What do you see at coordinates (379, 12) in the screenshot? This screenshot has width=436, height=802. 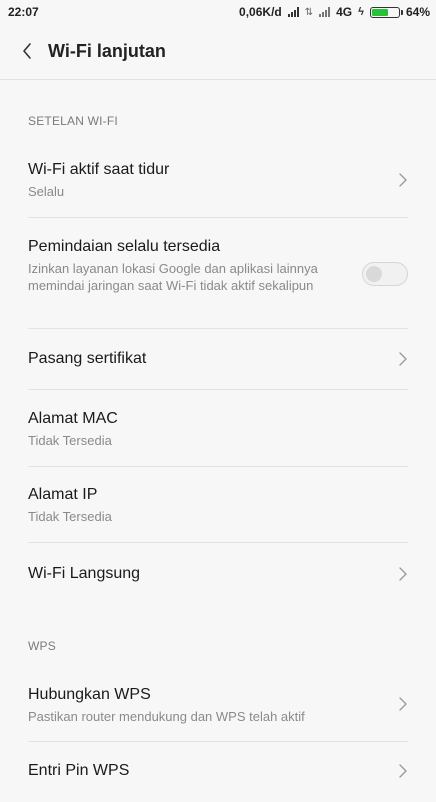 I see `battery-level-fill` at bounding box center [379, 12].